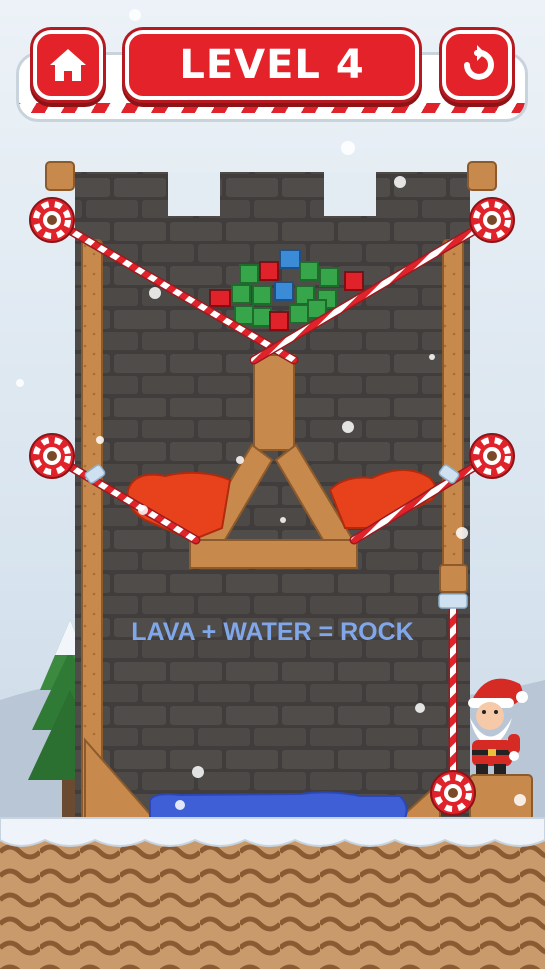 The image size is (545, 969). Describe the element at coordinates (492, 456) in the screenshot. I see `pin-handle-middle-right` at that location.